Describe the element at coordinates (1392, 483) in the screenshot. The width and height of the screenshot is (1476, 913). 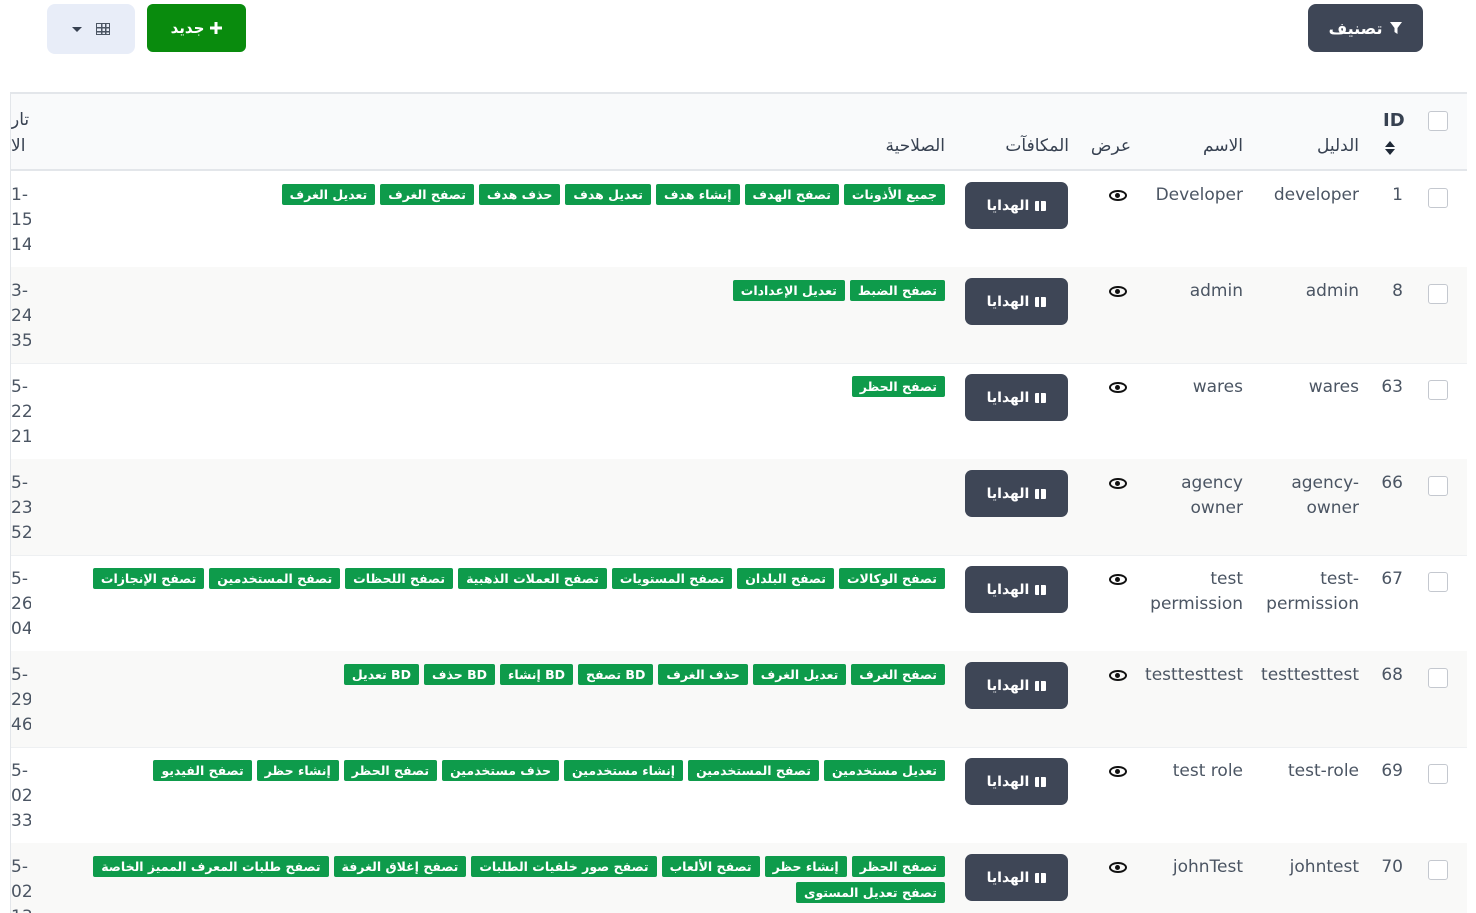
I see `row-id: 66` at that location.